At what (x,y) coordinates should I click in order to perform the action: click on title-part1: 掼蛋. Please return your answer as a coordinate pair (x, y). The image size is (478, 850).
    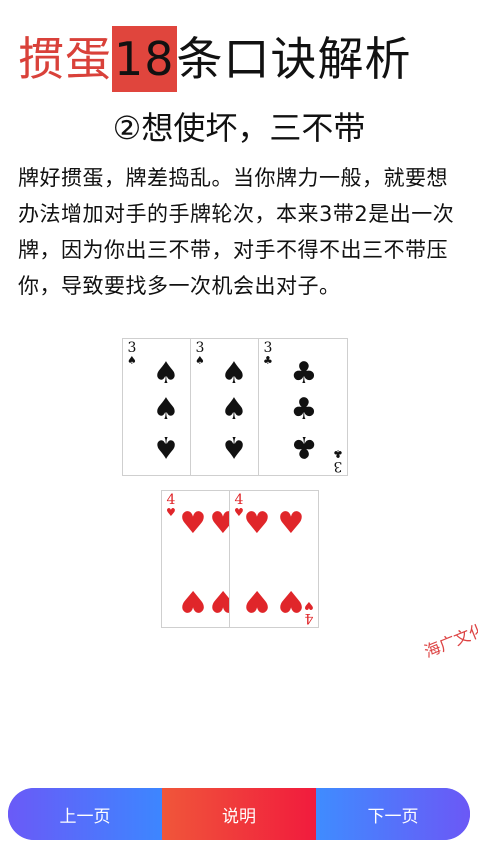
    Looking at the image, I should click on (65, 59).